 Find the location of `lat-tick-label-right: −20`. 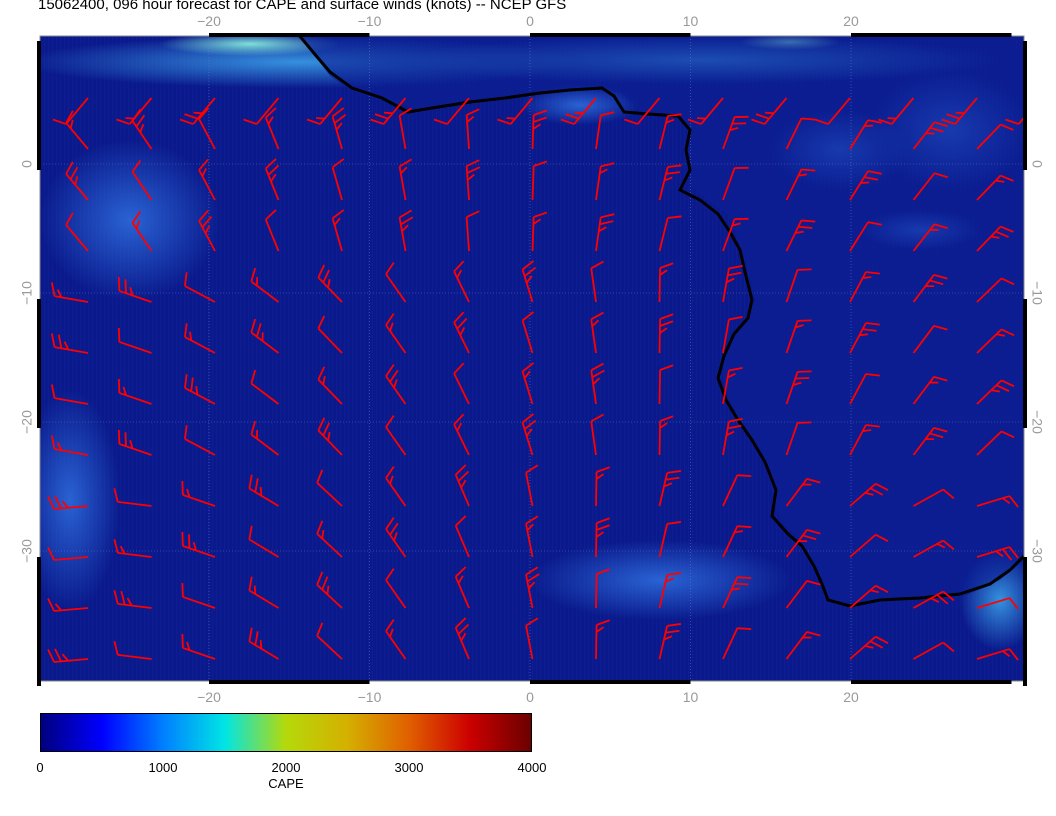

lat-tick-label-right: −20 is located at coordinates (1037, 422).